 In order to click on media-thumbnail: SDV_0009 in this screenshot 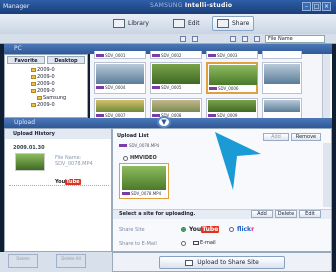, I will do `click(232, 108)`.